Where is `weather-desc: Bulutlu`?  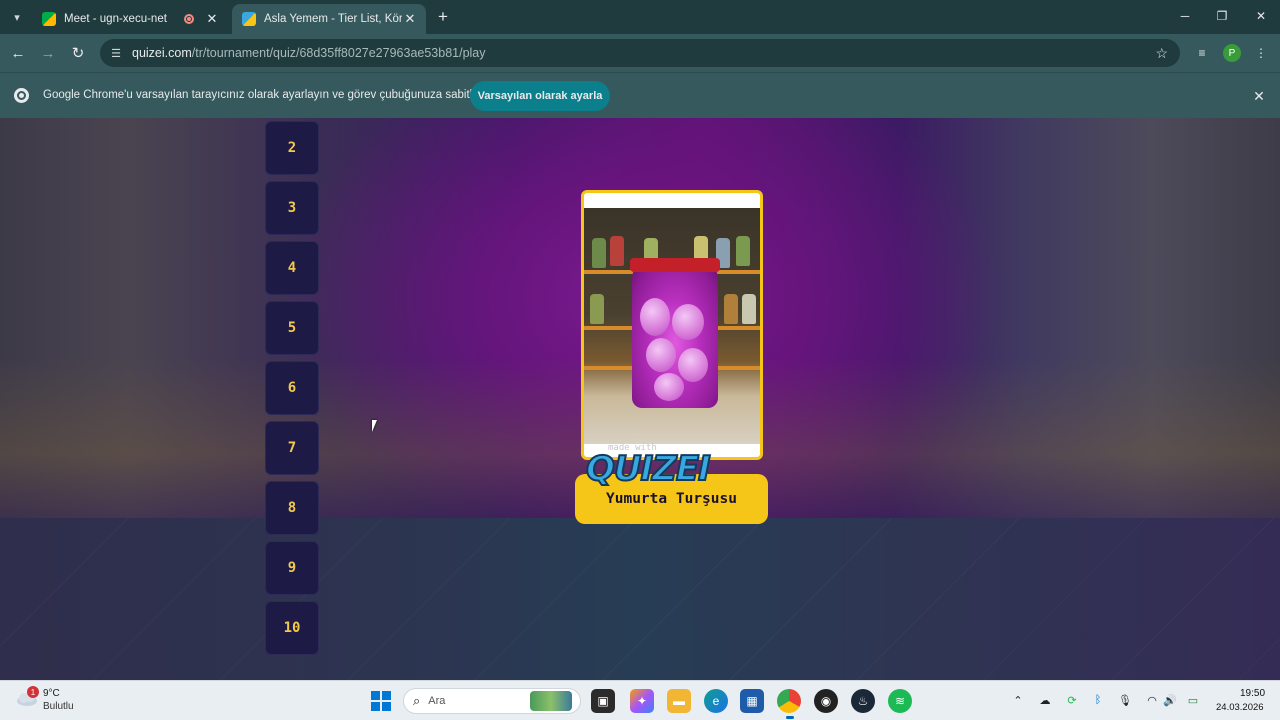
weather-desc: Bulutlu is located at coordinates (58, 706).